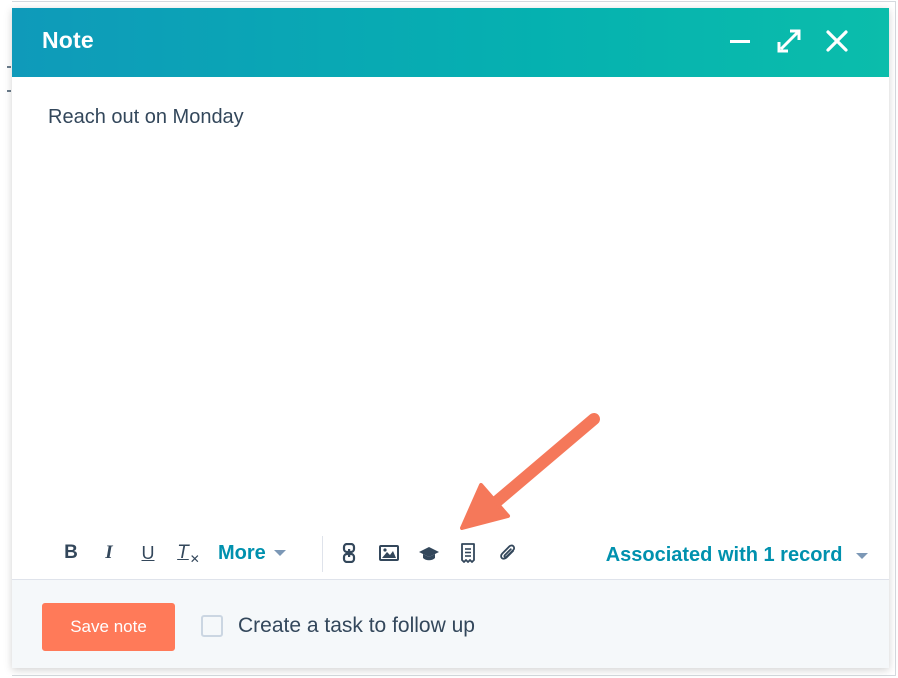 The width and height of the screenshot is (898, 678). I want to click on create-task-label: Create a task to follow up, so click(356, 626).